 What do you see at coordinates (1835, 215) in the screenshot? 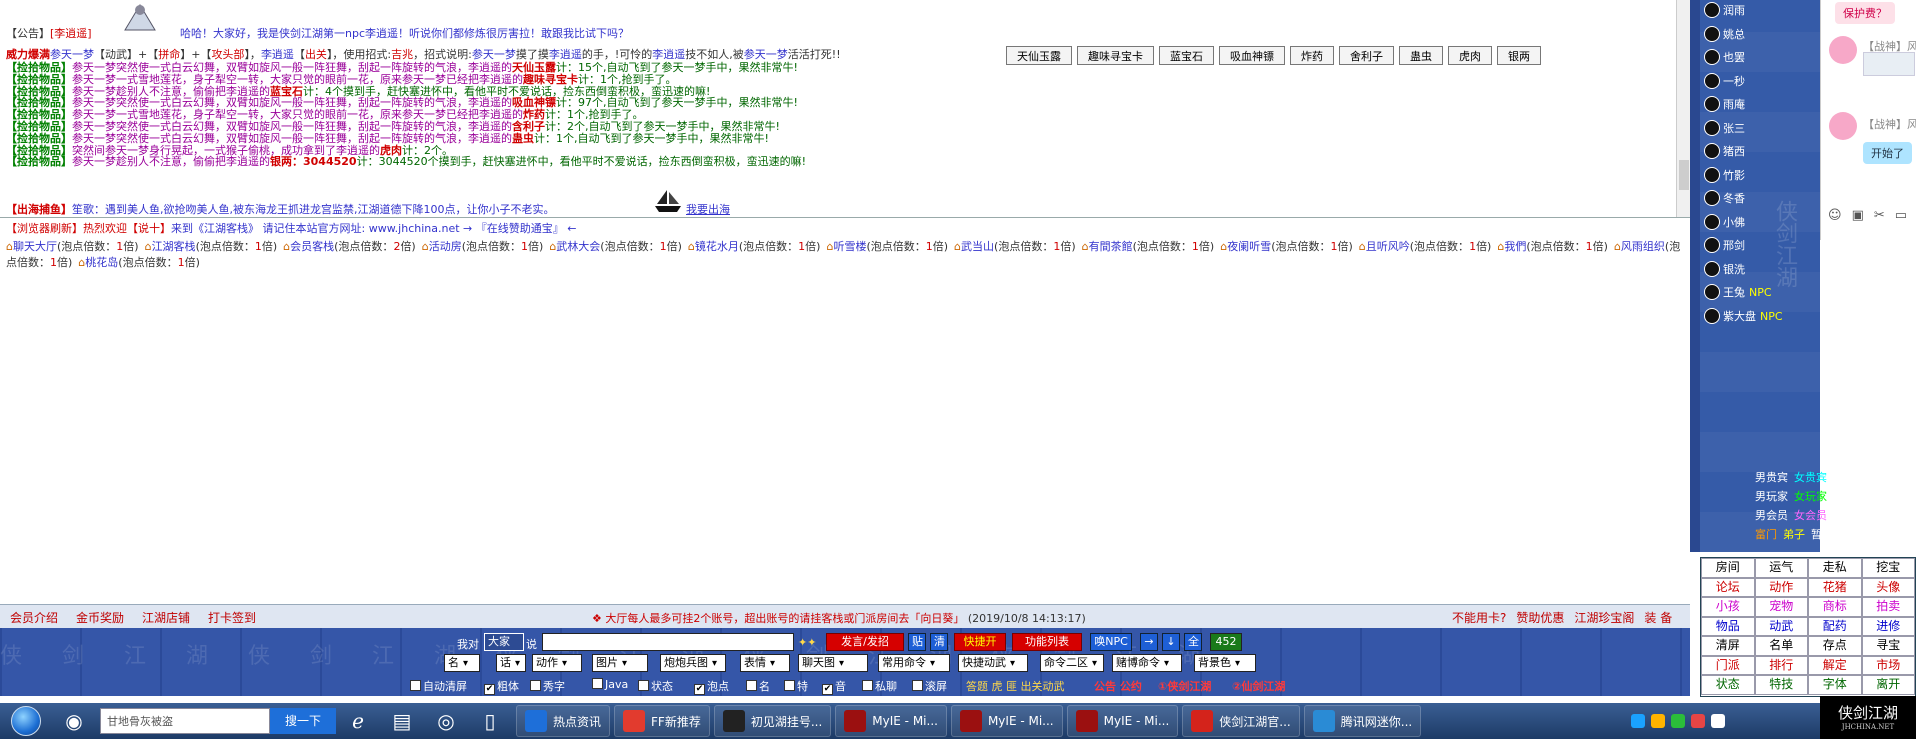
I see `emoji-icon: ☺` at bounding box center [1835, 215].